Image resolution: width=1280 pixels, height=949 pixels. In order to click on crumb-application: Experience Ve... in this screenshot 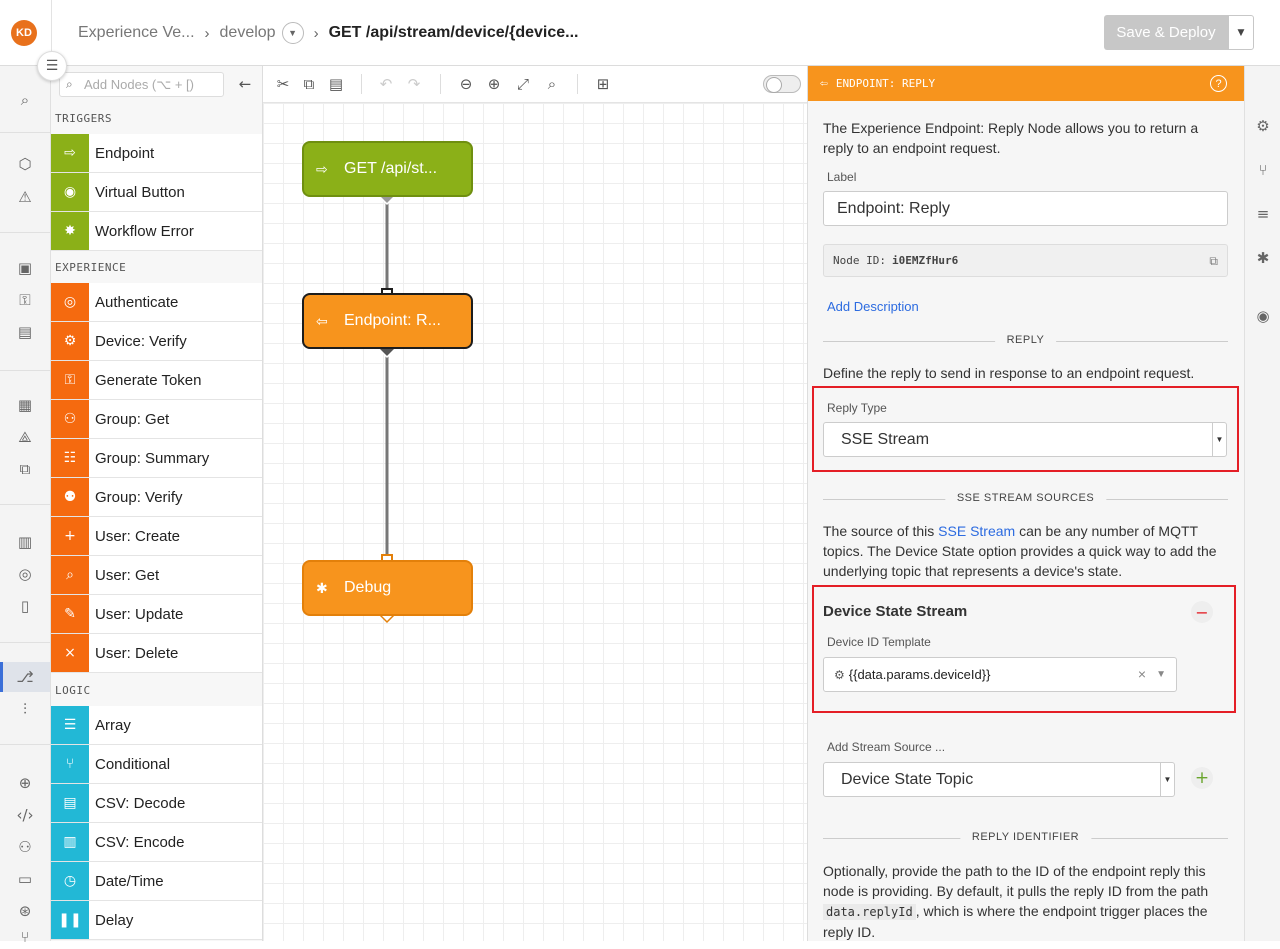, I will do `click(136, 33)`.